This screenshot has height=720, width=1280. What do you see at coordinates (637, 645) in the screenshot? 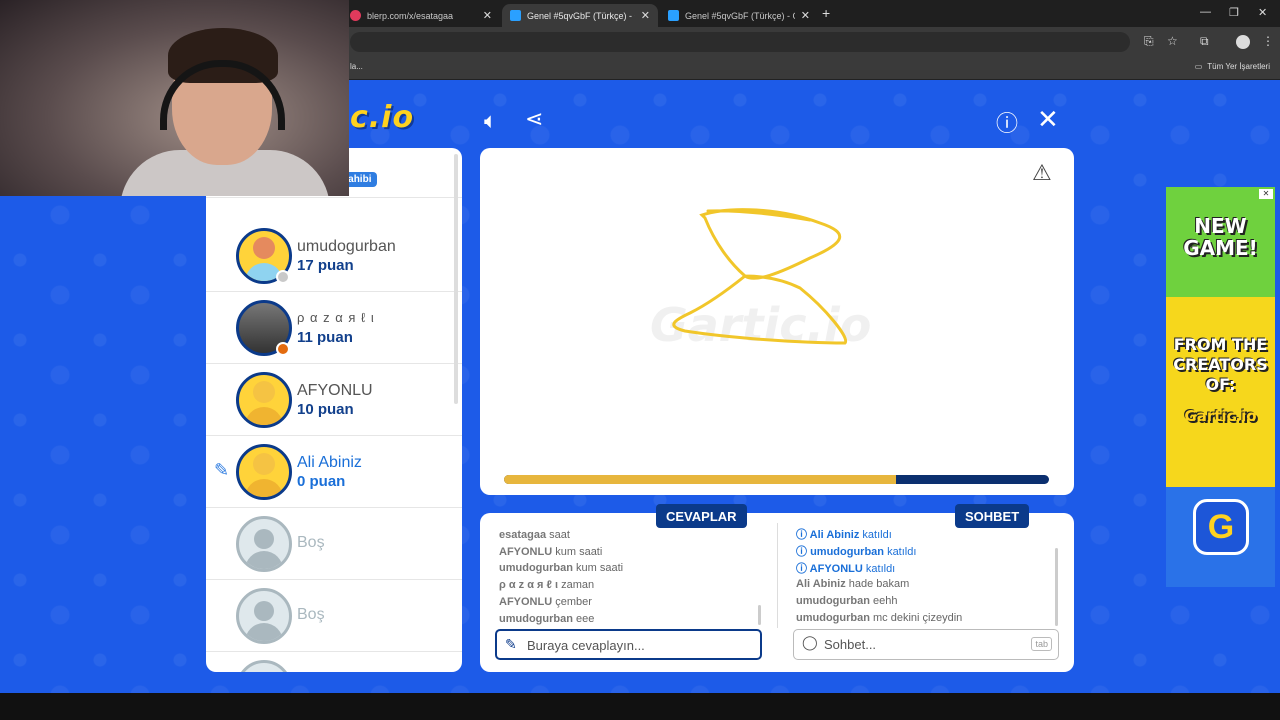
I see `answer-input` at bounding box center [637, 645].